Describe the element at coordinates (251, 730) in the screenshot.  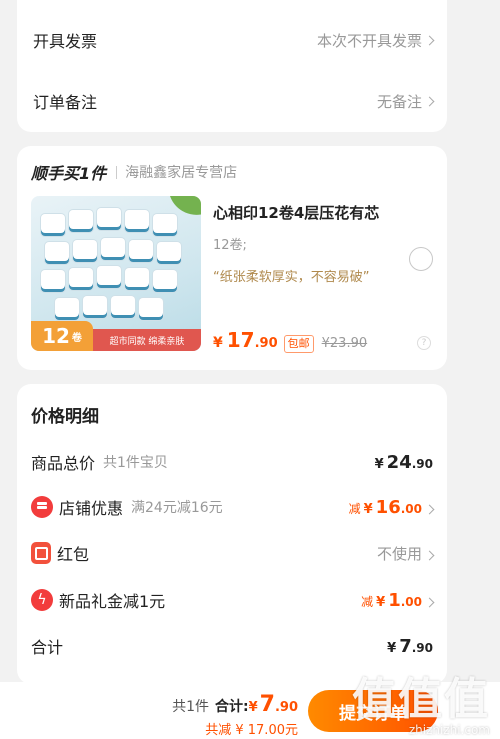
I see `saved-amount: 共减 ¥ 17.00元` at that location.